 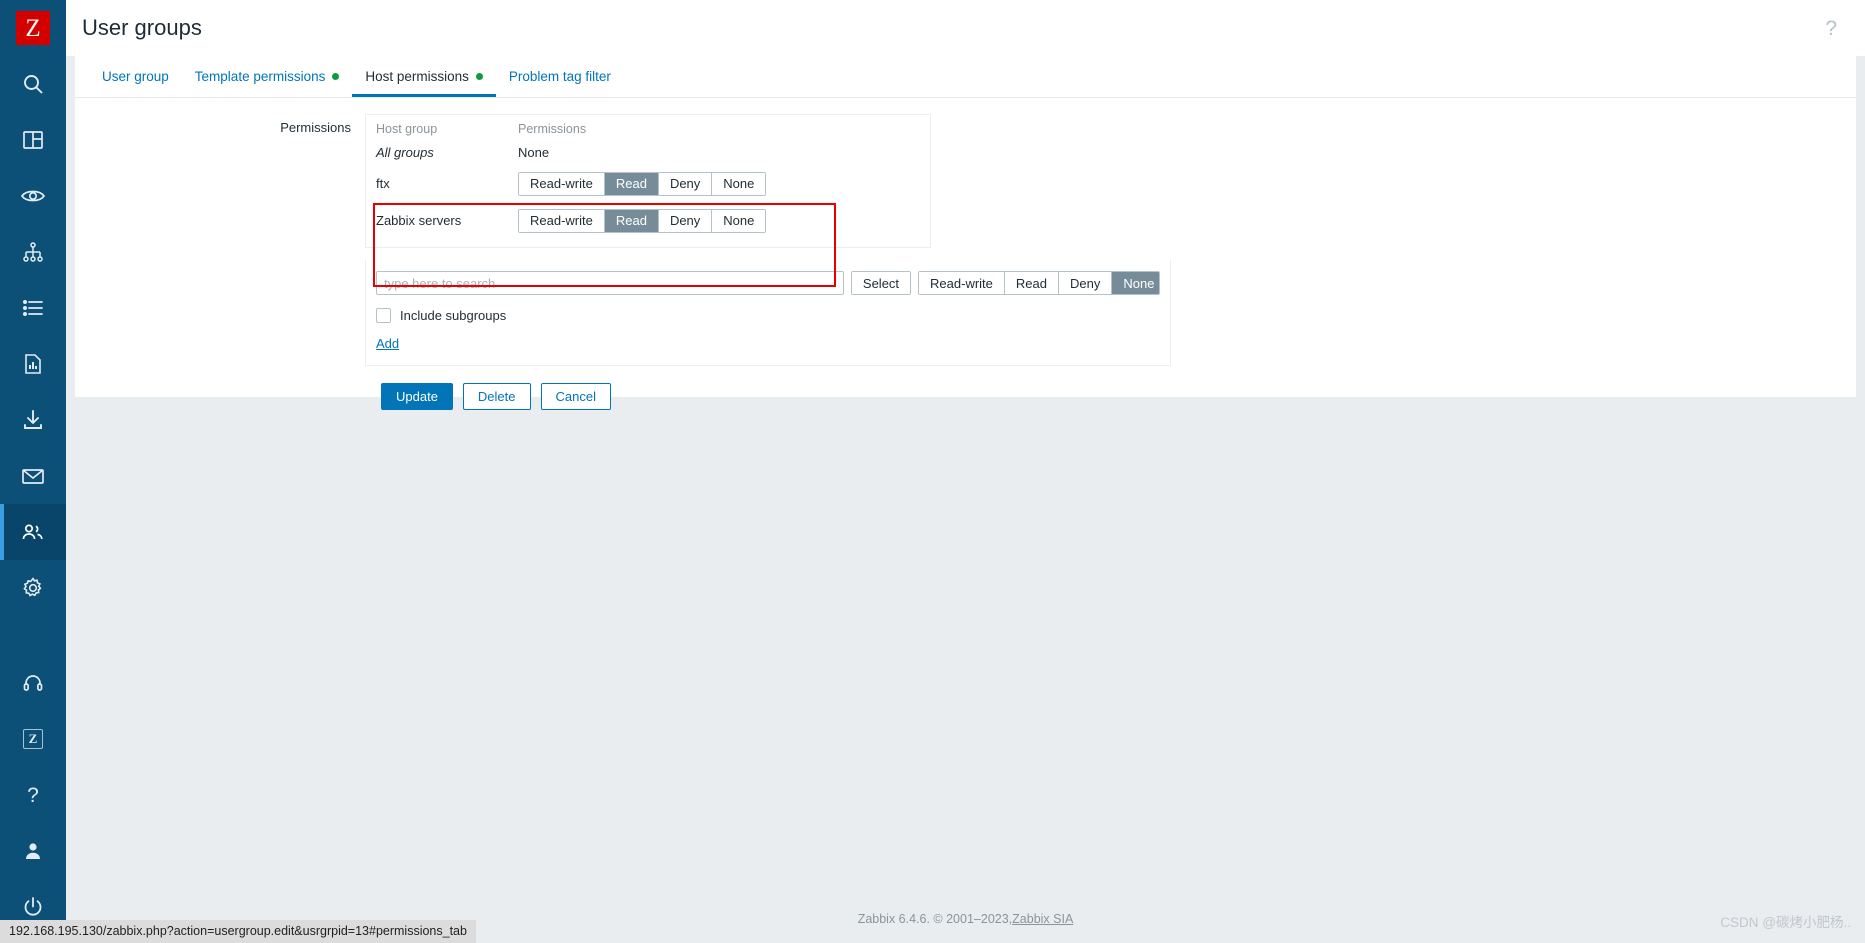 I want to click on permissions-field-label: Permissions, so click(x=315, y=127).